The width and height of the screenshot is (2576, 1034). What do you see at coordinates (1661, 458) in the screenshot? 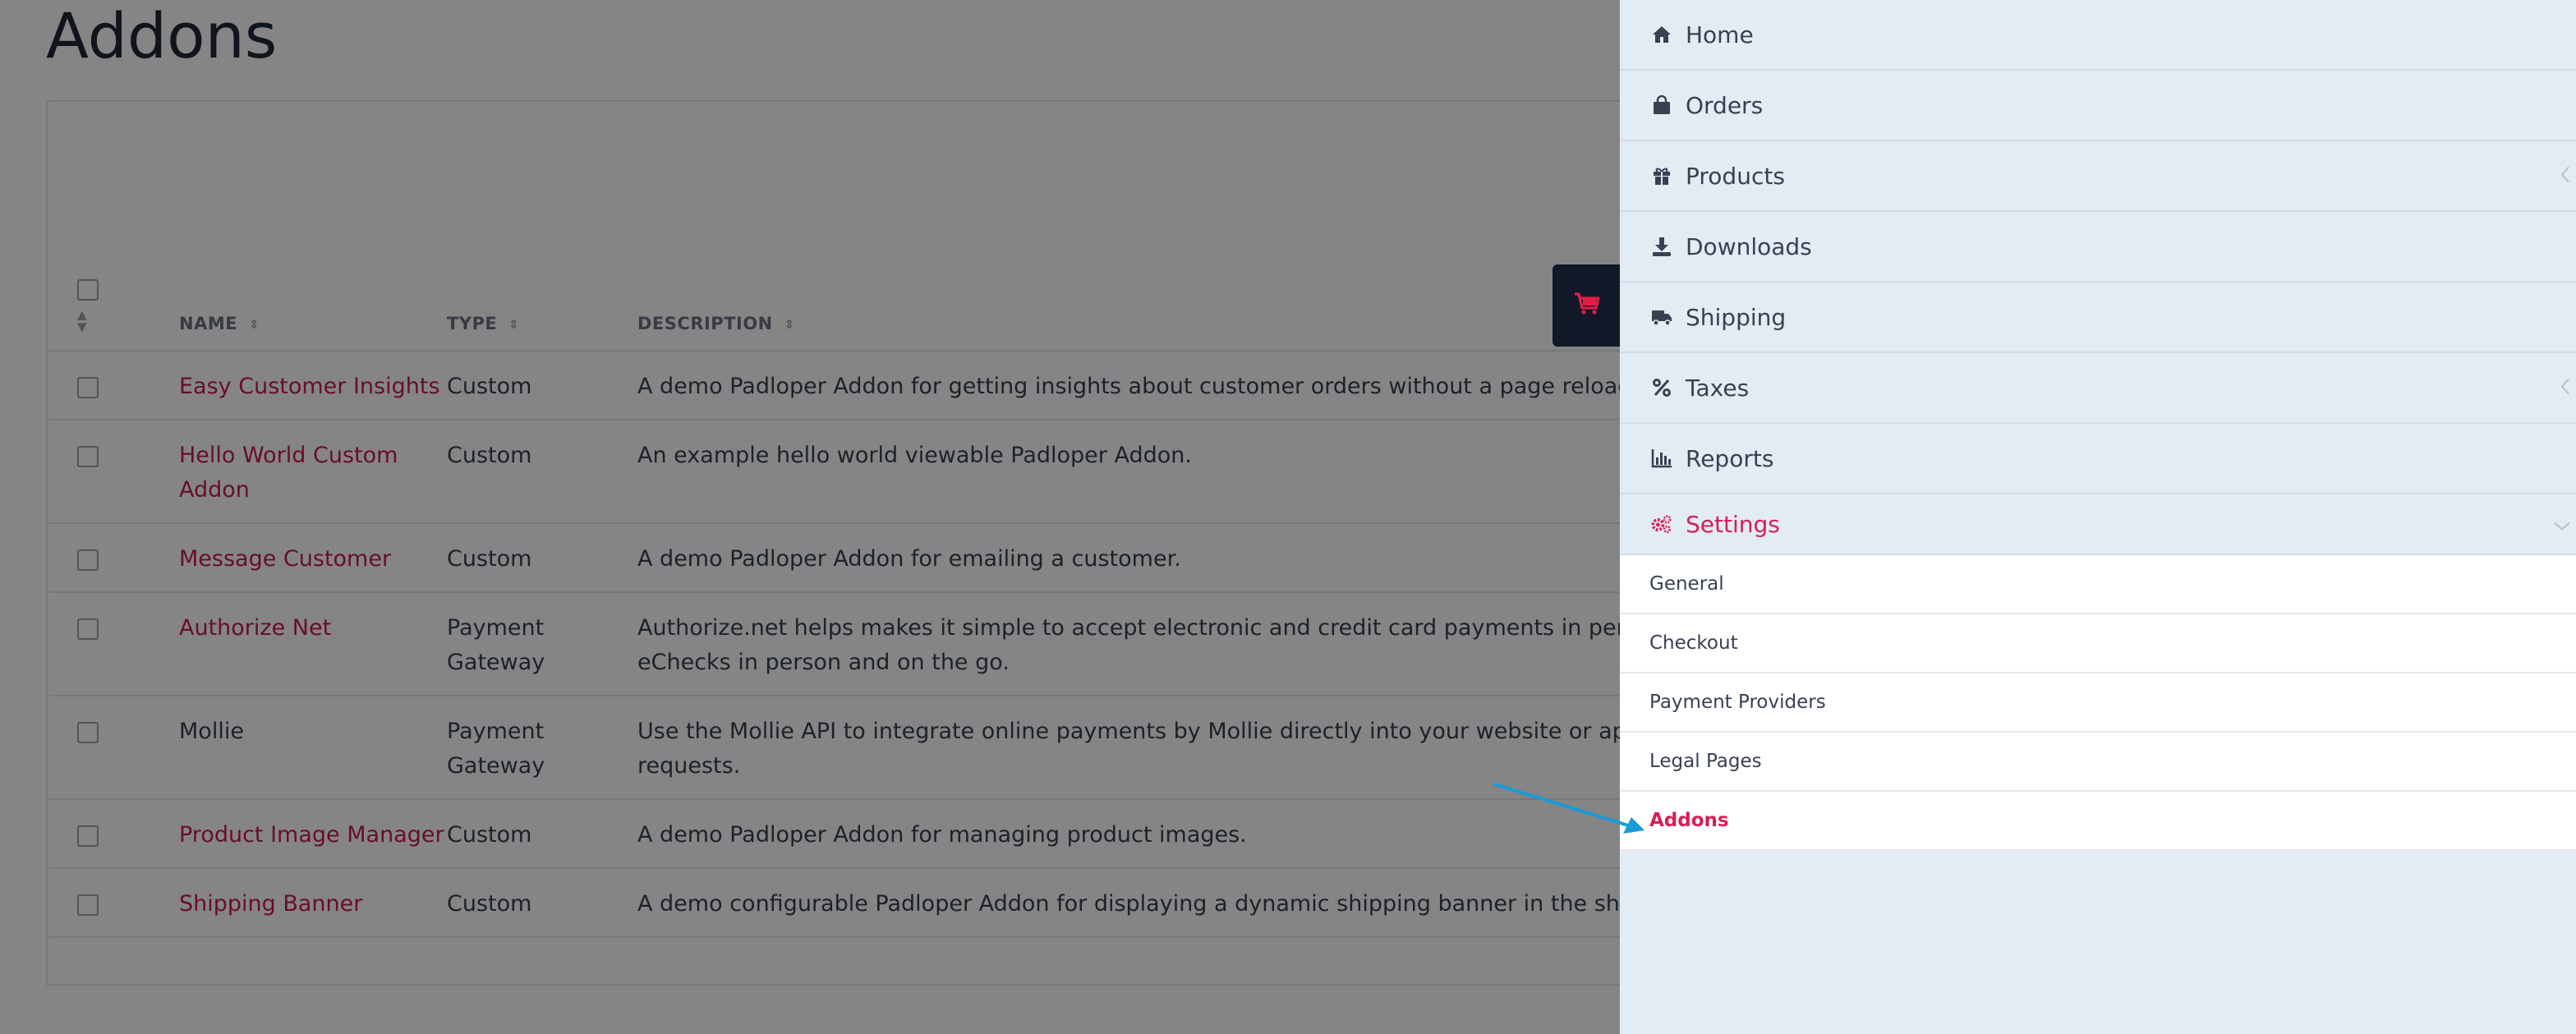
I see `bar-chart-icon` at bounding box center [1661, 458].